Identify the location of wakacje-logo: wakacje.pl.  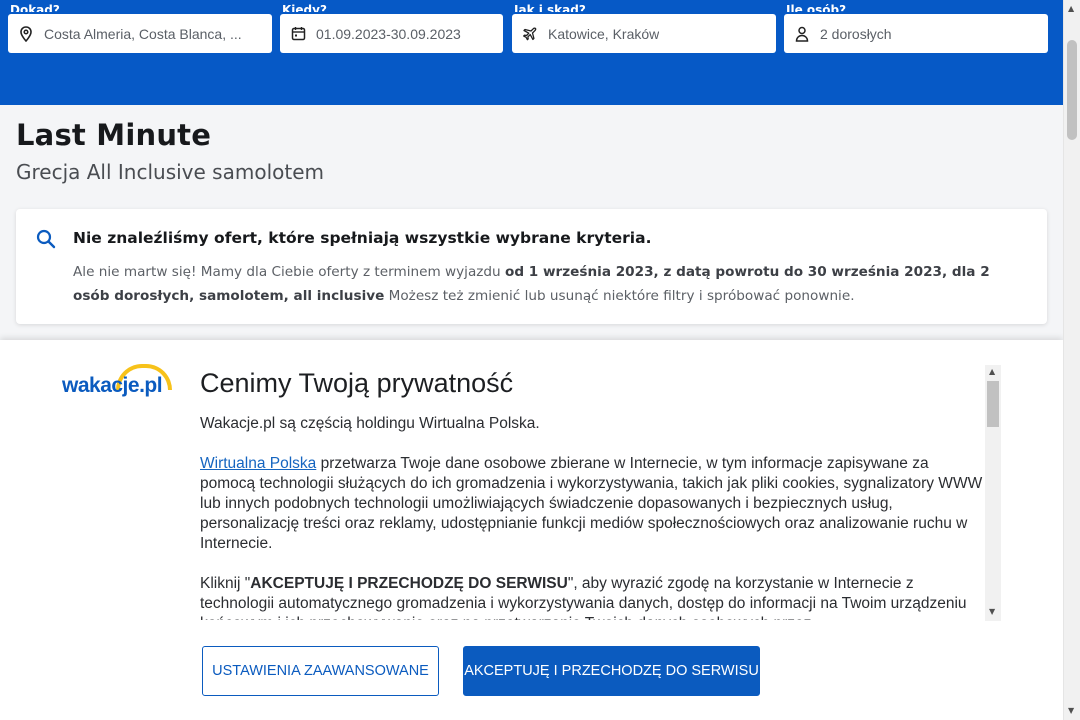
(122, 384).